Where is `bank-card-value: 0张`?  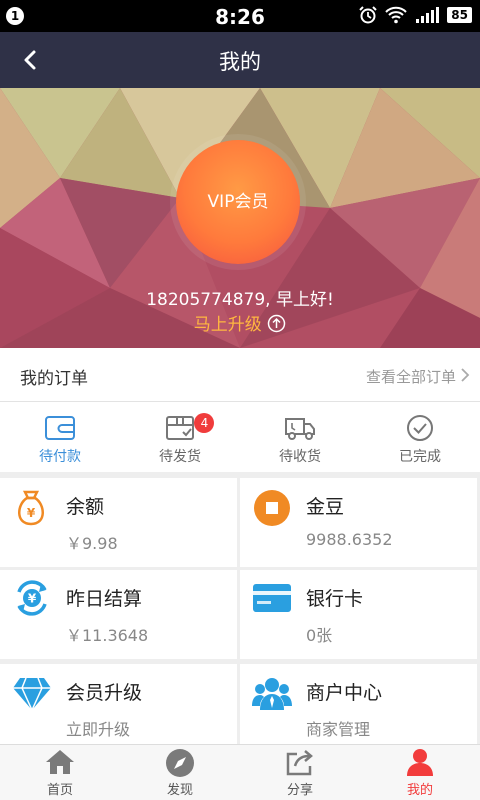 bank-card-value: 0张 is located at coordinates (319, 635).